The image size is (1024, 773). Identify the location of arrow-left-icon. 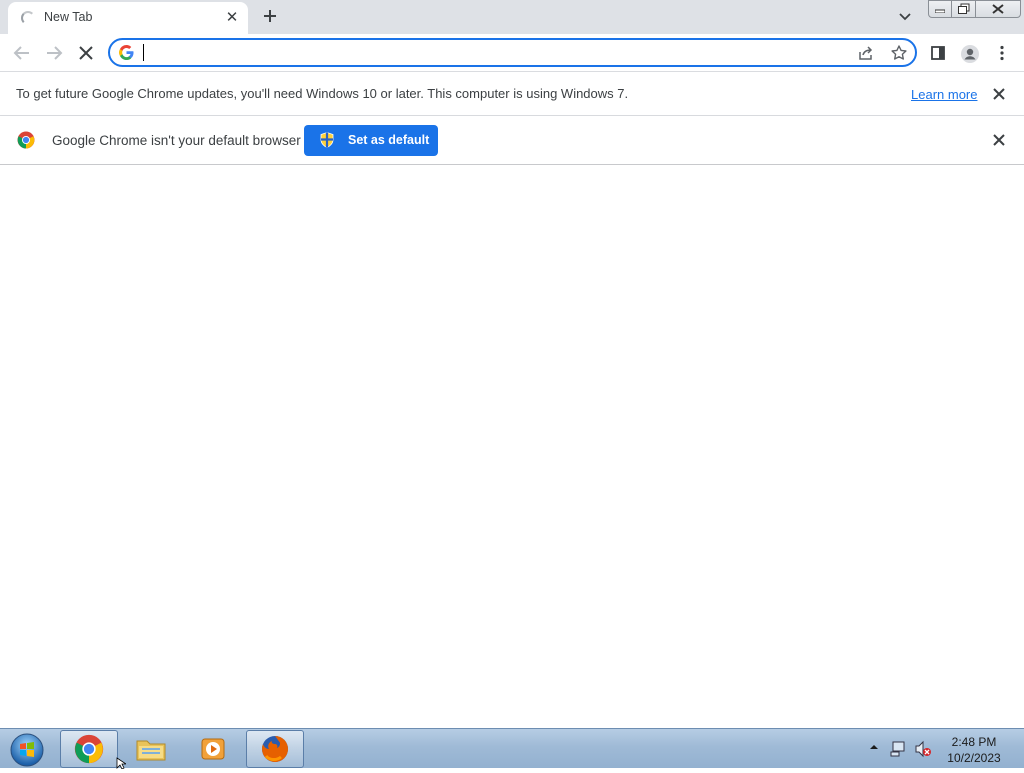
(21, 53).